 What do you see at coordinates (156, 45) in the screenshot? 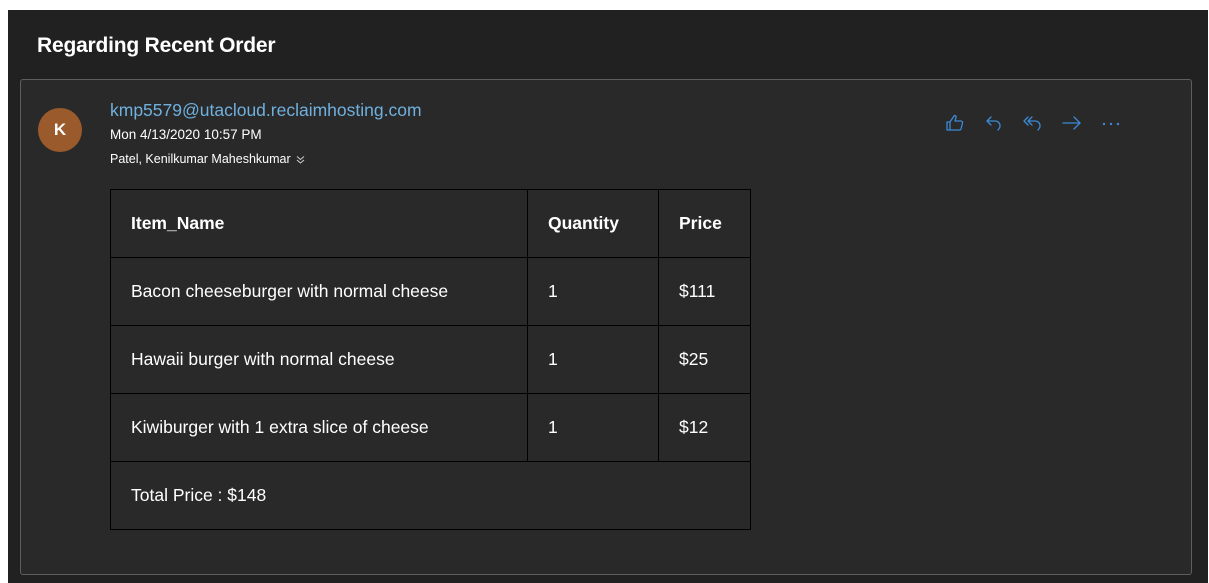
I see `email-subject: Regarding Recent Order` at bounding box center [156, 45].